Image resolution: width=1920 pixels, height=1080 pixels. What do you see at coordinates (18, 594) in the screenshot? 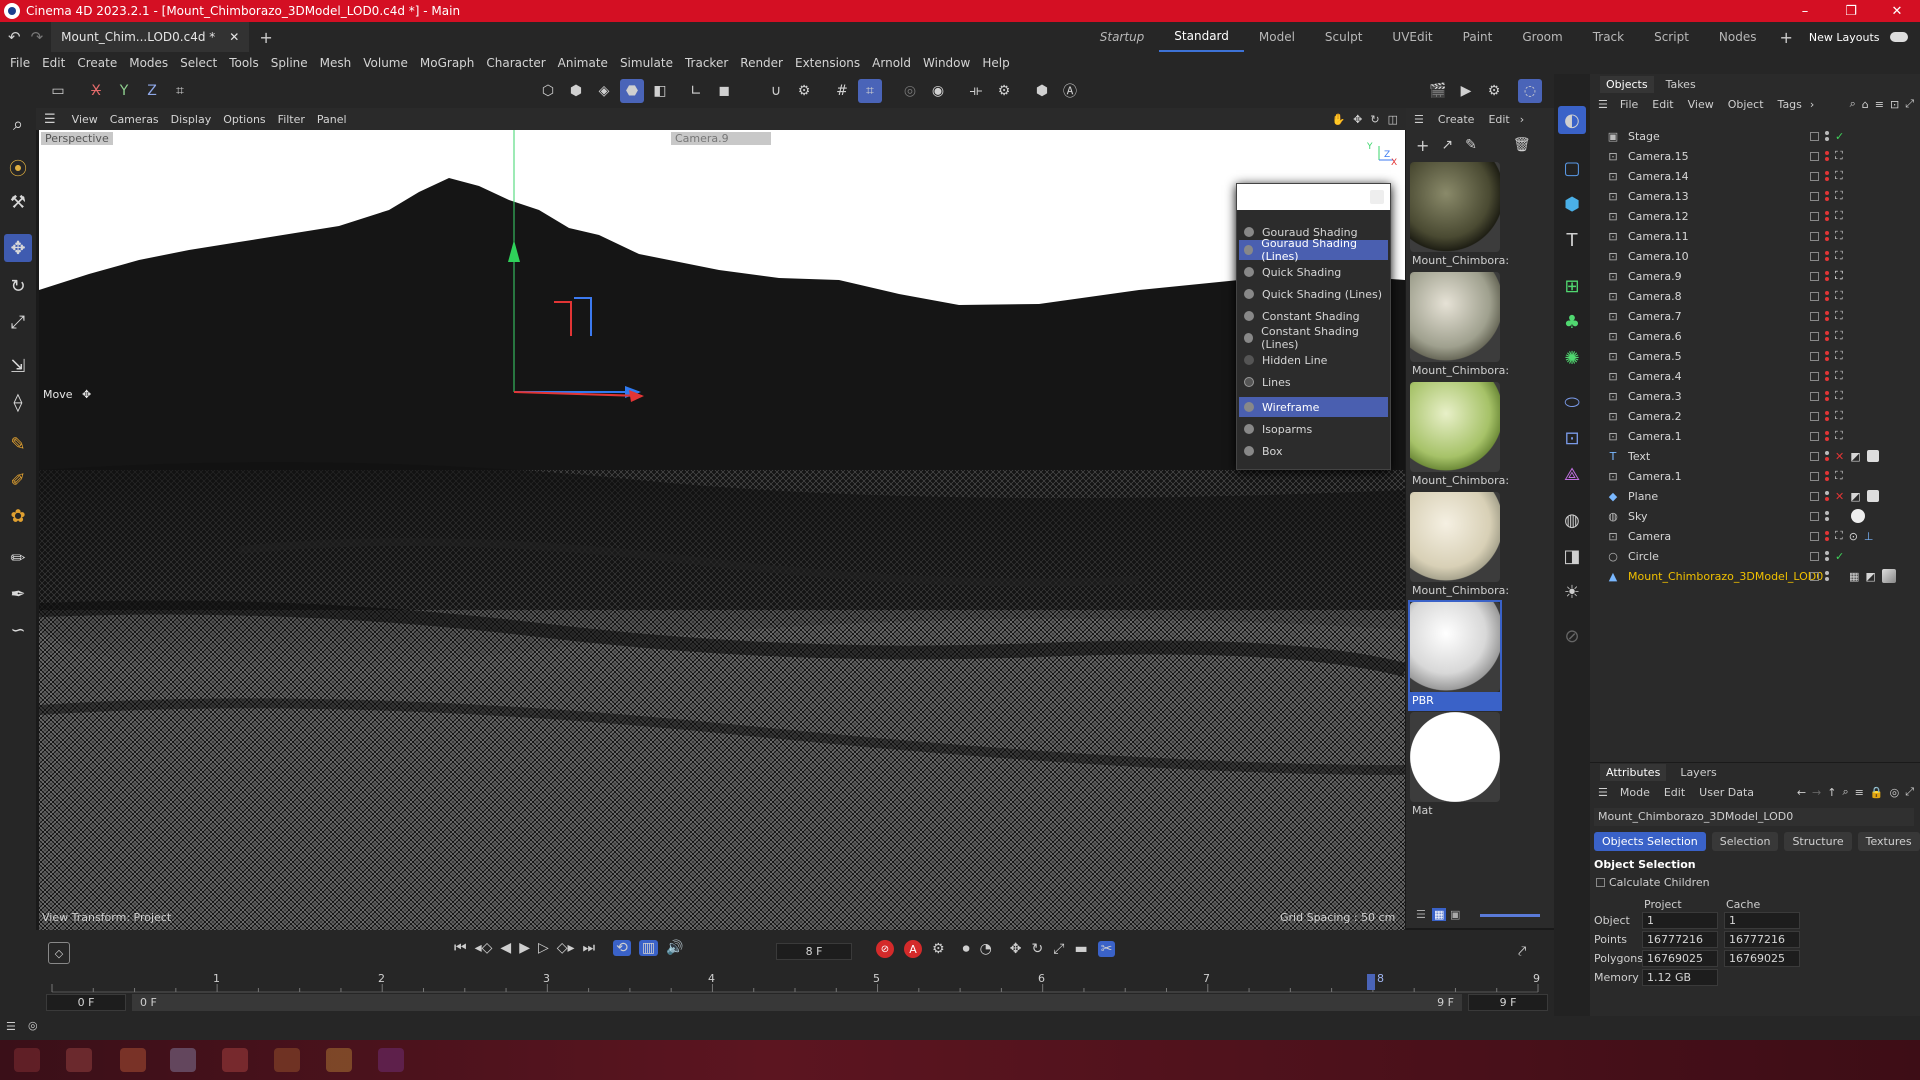
I see `sculpt-icon: ✒` at bounding box center [18, 594].